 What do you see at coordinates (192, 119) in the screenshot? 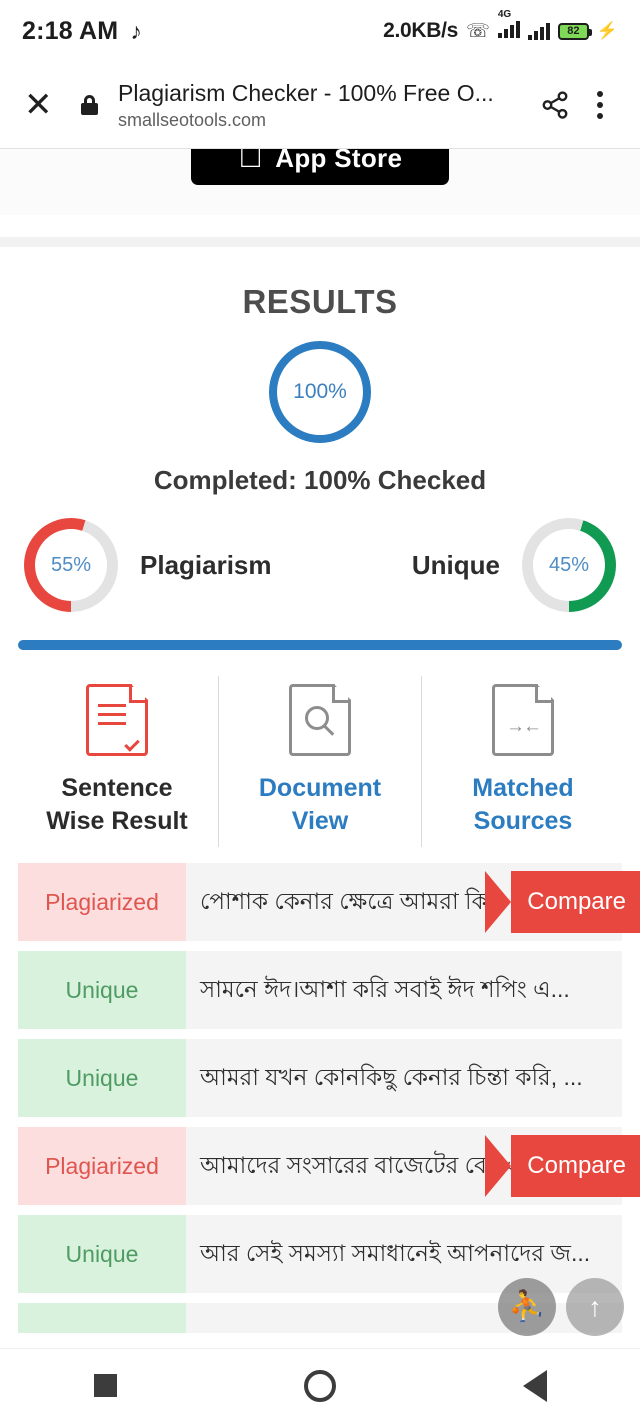
I see `page-url: smallseotools.com` at bounding box center [192, 119].